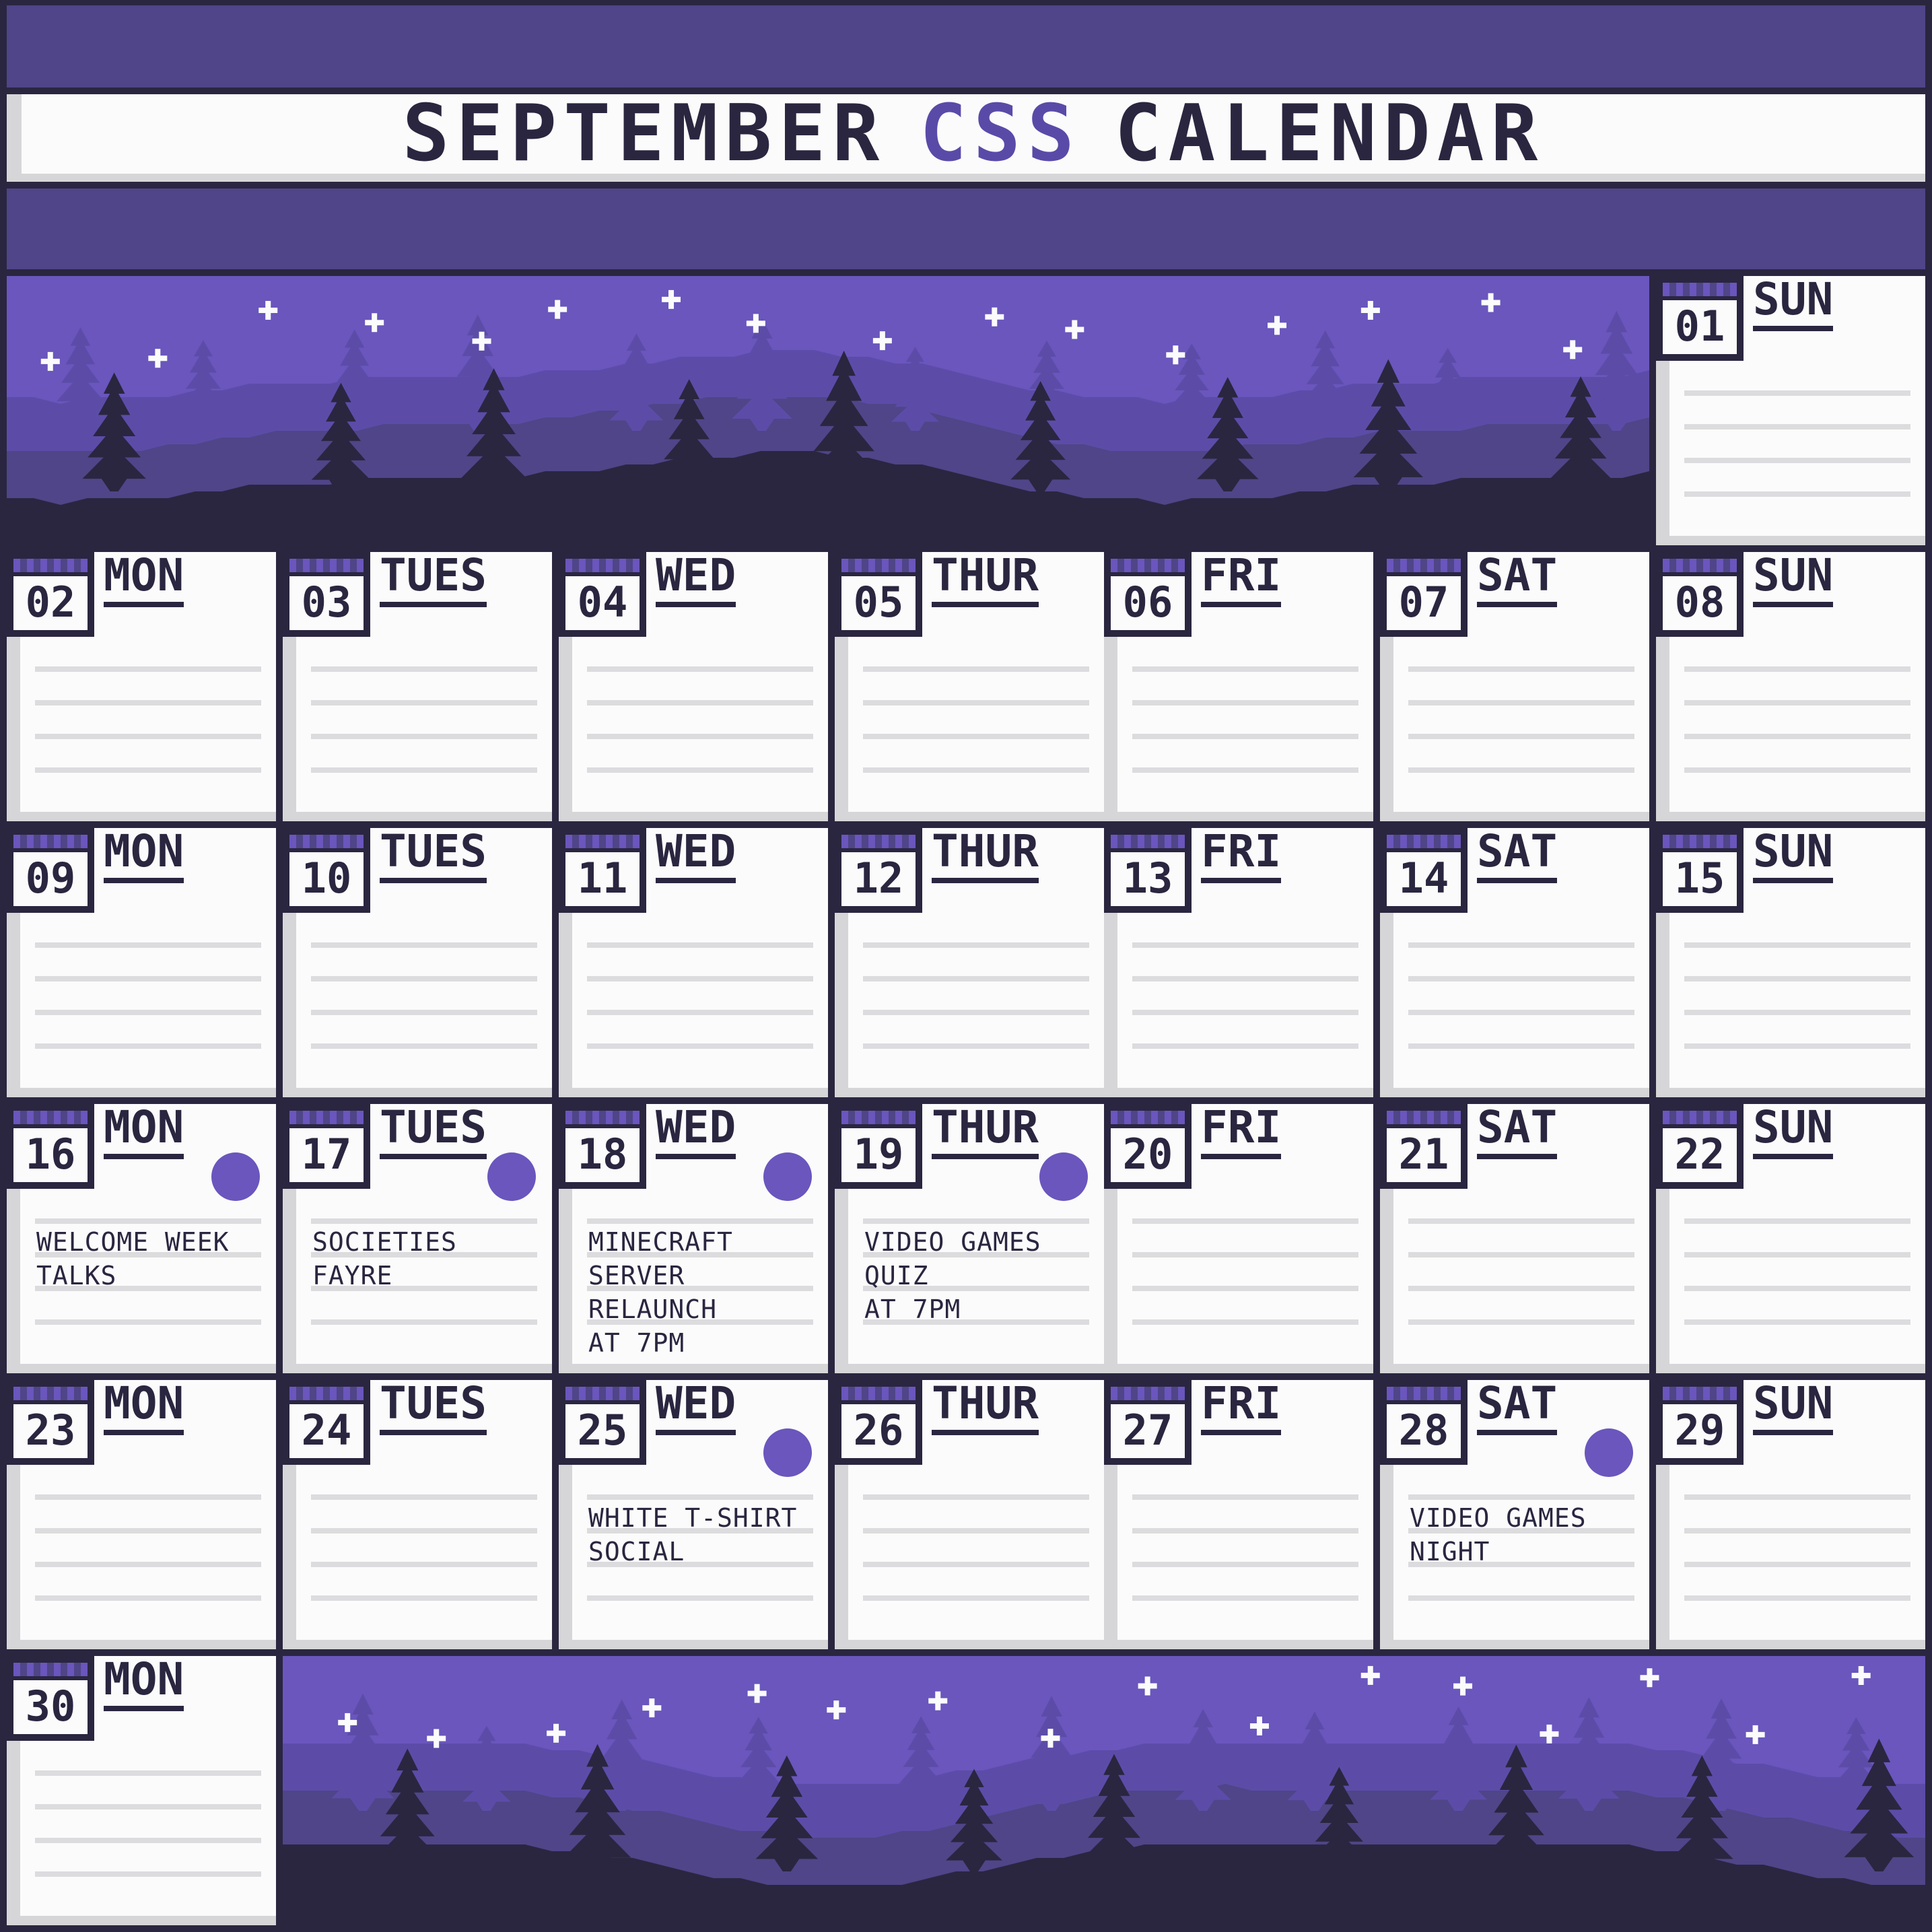 Image resolution: width=1932 pixels, height=1932 pixels. Describe the element at coordinates (133, 1258) in the screenshot. I see `event-text: WELCOME WEEK TALKS` at that location.